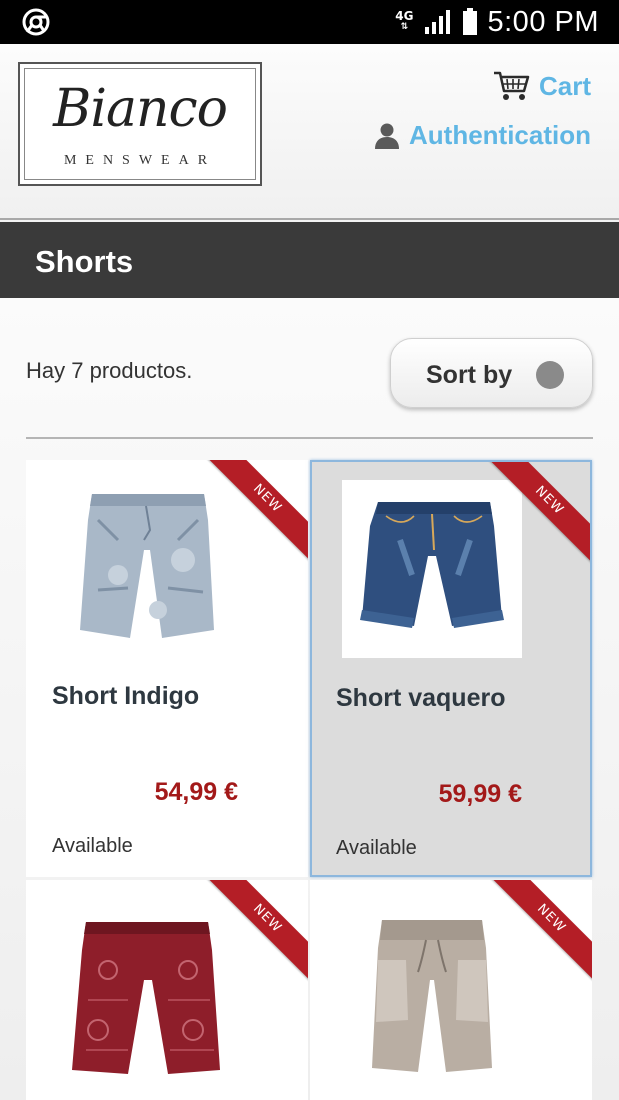 Image resolution: width=619 pixels, height=1100 pixels. I want to click on battery-icon, so click(469, 21).